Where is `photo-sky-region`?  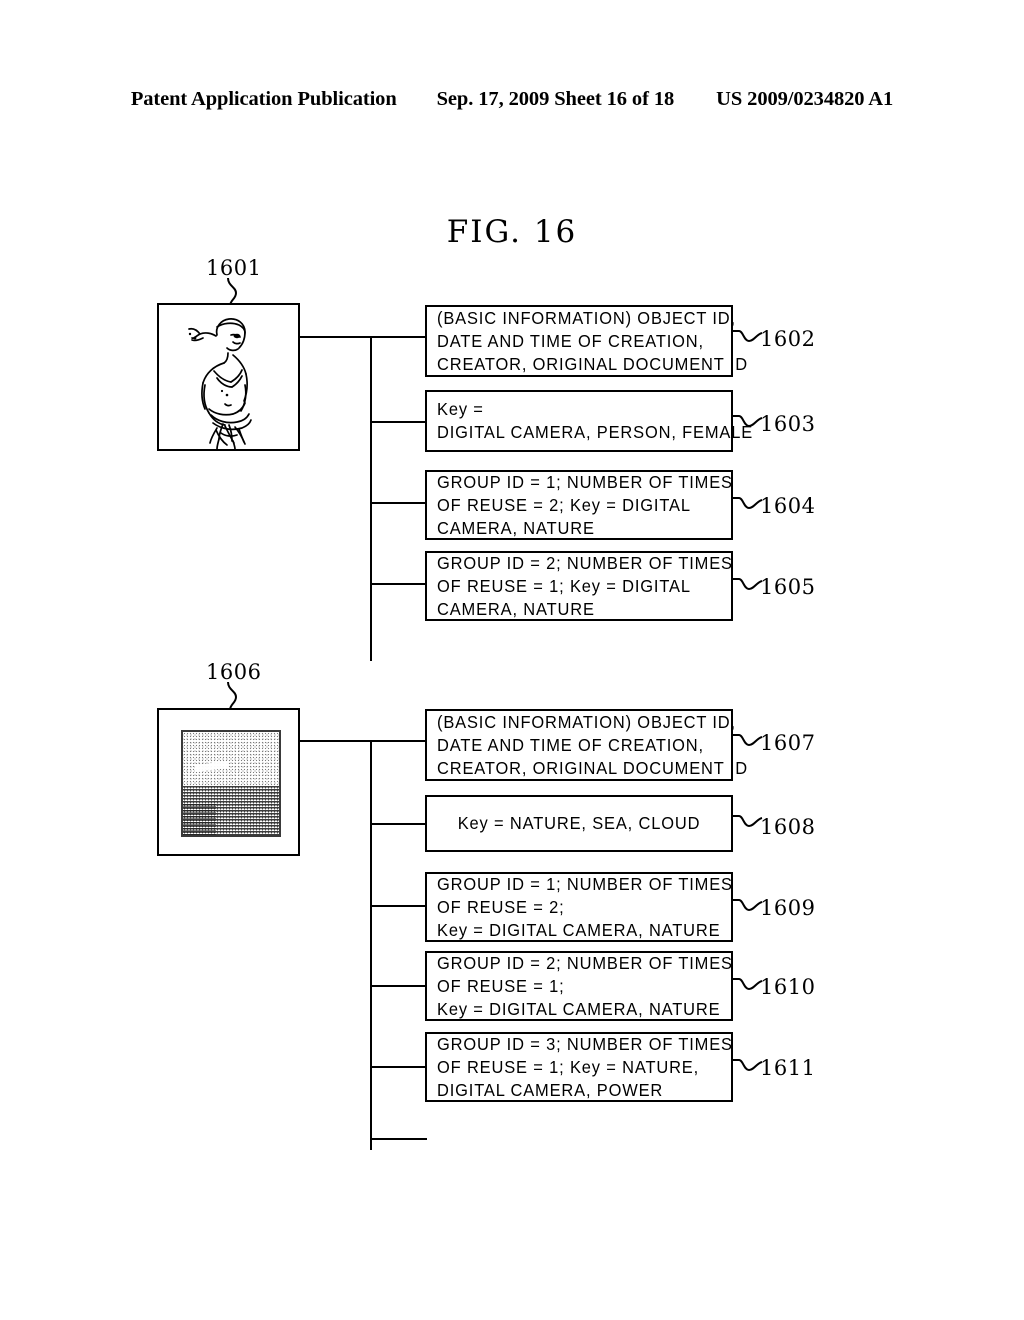 photo-sky-region is located at coordinates (231, 759).